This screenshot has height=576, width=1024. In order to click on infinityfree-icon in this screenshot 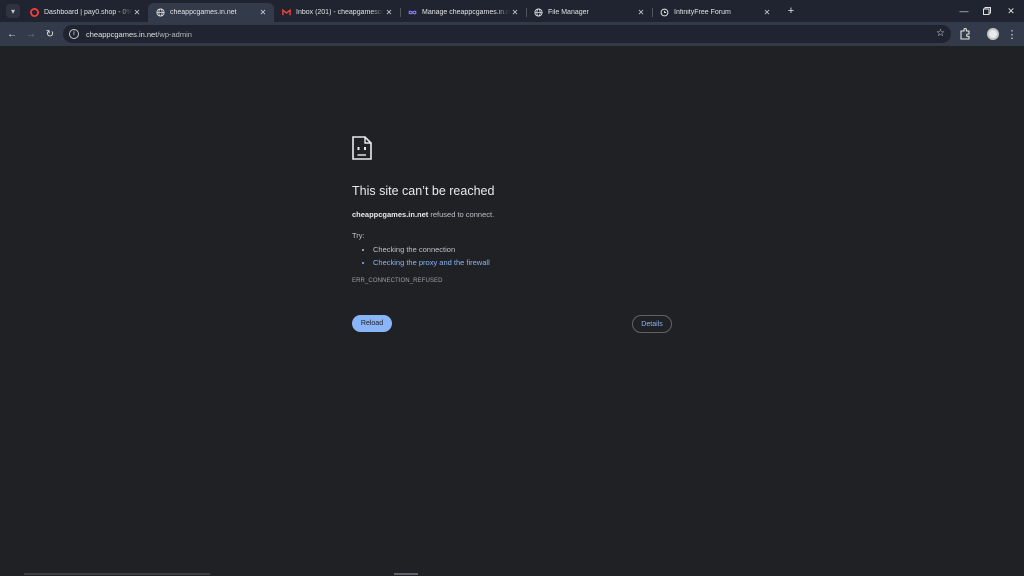, I will do `click(664, 12)`.